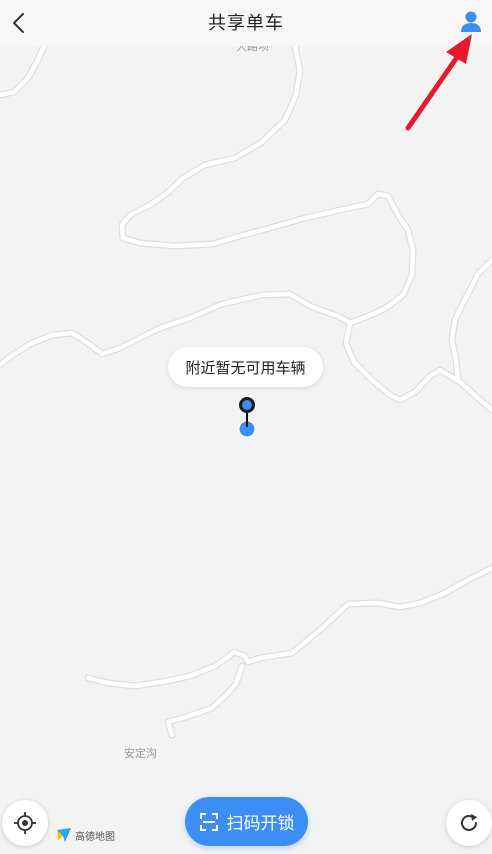 Image resolution: width=492 pixels, height=854 pixels. I want to click on no-bikes-tooltip: 附近暂无可用车辆, so click(245, 367).